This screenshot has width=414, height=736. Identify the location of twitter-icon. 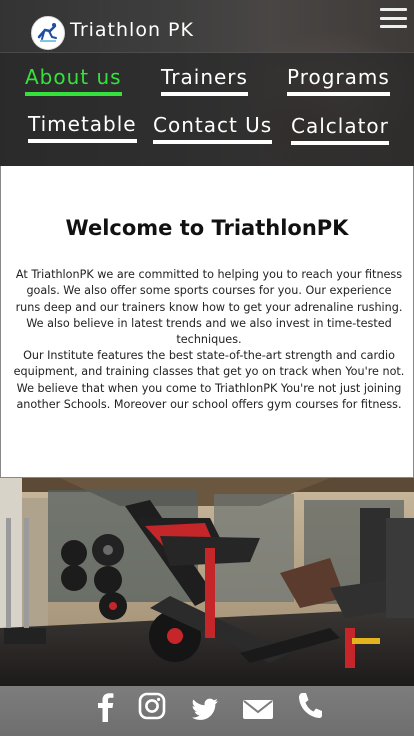
(205, 707).